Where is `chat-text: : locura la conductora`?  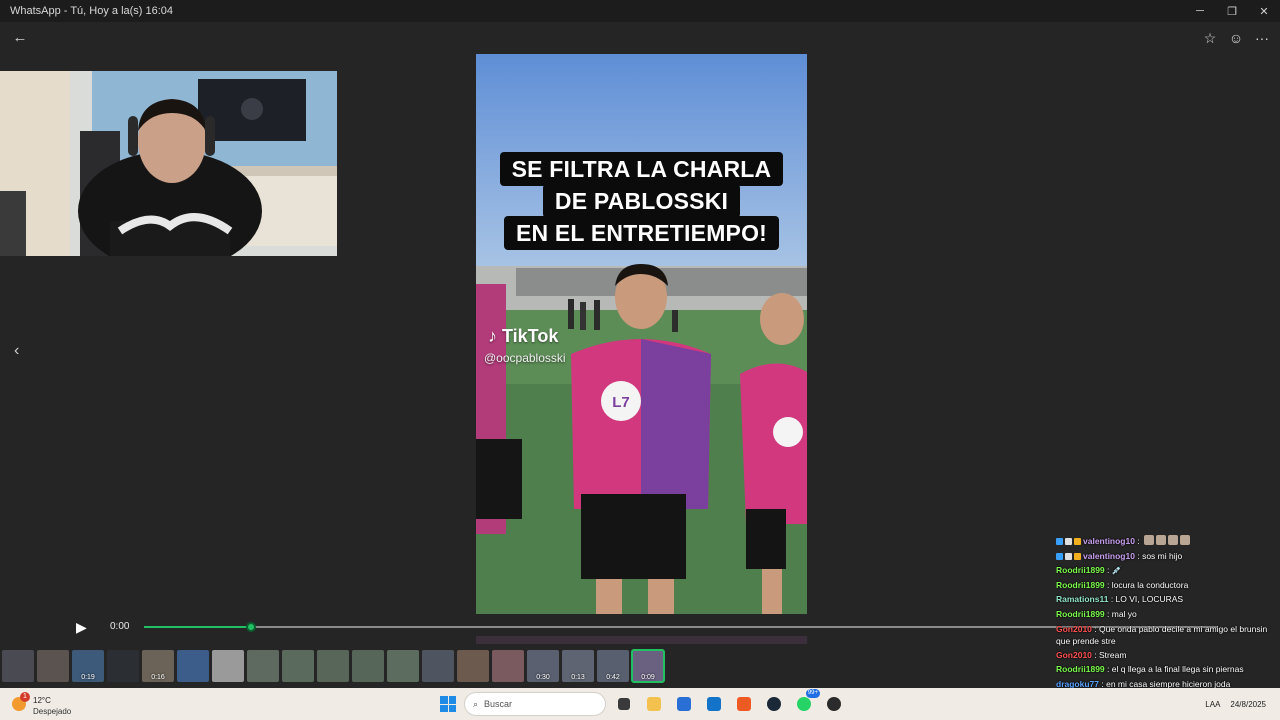 chat-text: : locura la conductora is located at coordinates (1148, 584).